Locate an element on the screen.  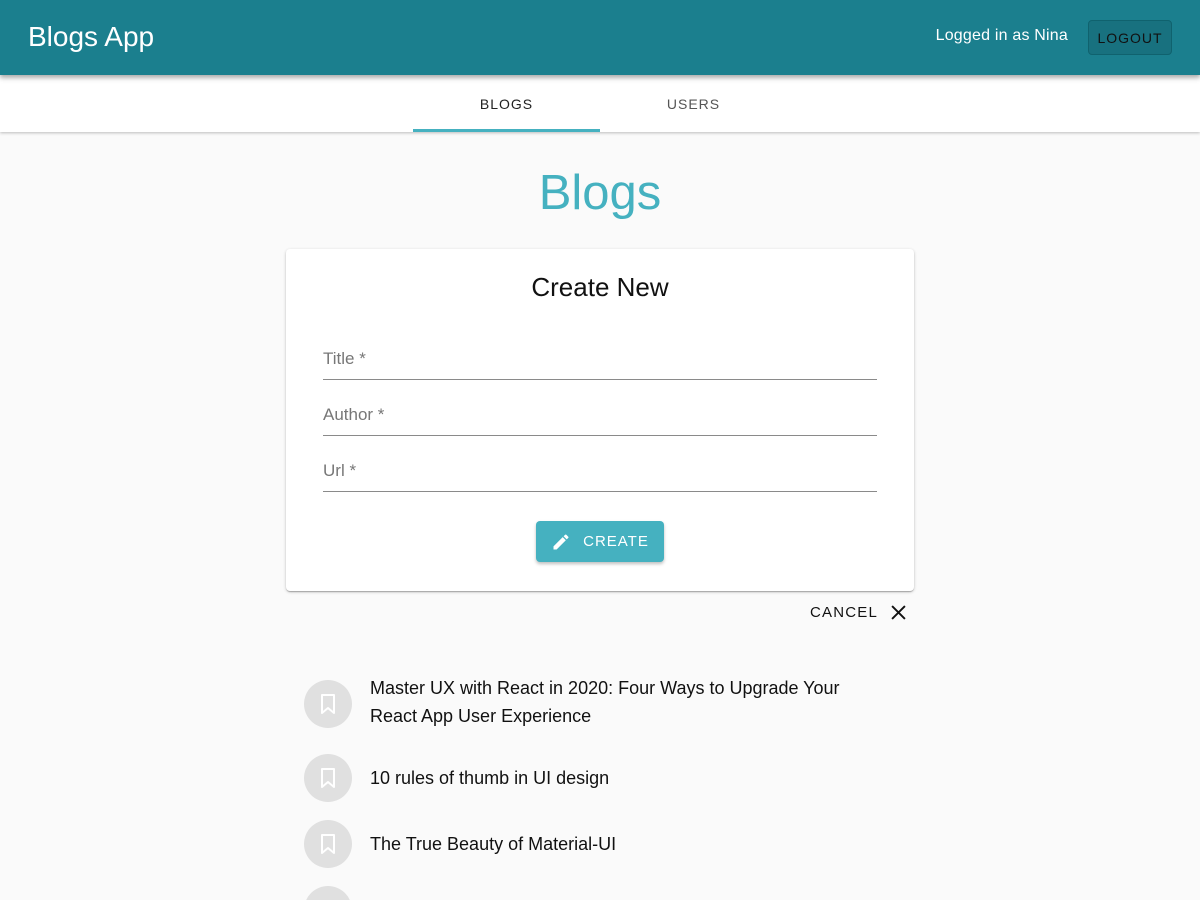
tab-bar: BLOGS USERS is located at coordinates (600, 103).